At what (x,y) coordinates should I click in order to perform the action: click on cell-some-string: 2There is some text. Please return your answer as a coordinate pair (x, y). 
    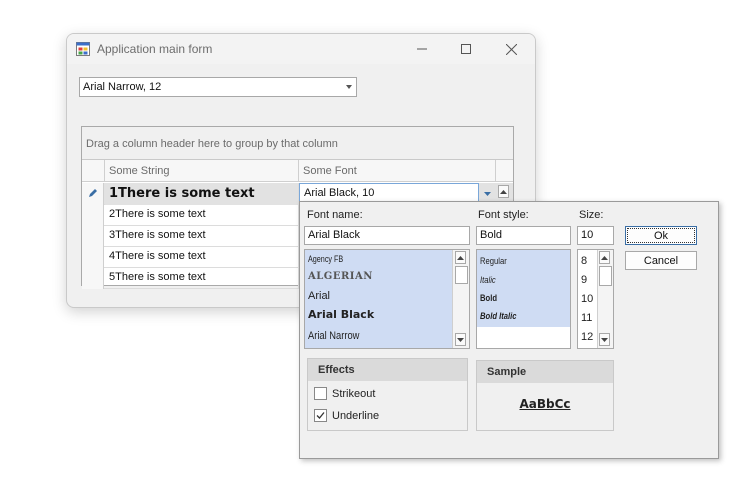
    Looking at the image, I should click on (202, 215).